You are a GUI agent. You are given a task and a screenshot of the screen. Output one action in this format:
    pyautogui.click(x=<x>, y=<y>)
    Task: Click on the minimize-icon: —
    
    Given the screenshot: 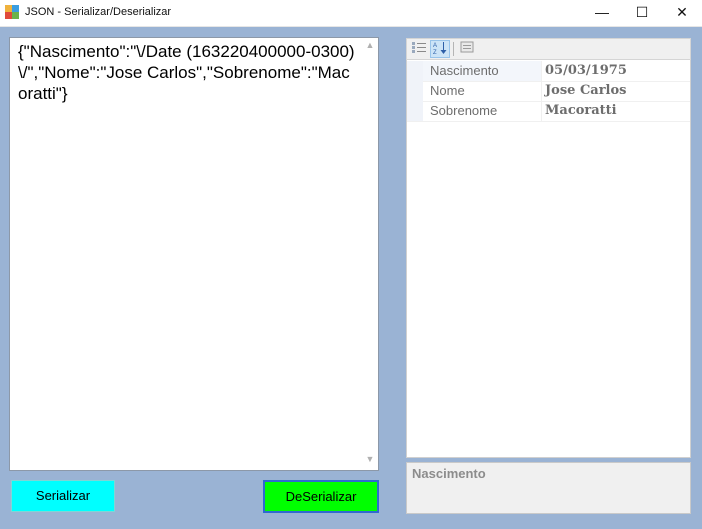 What is the action you would take?
    pyautogui.click(x=602, y=12)
    